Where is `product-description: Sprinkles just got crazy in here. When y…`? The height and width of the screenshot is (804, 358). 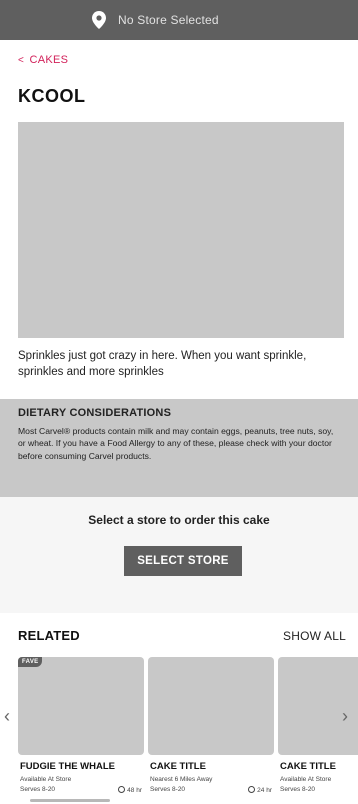
product-description: Sprinkles just got crazy in here. When y… is located at coordinates (162, 364).